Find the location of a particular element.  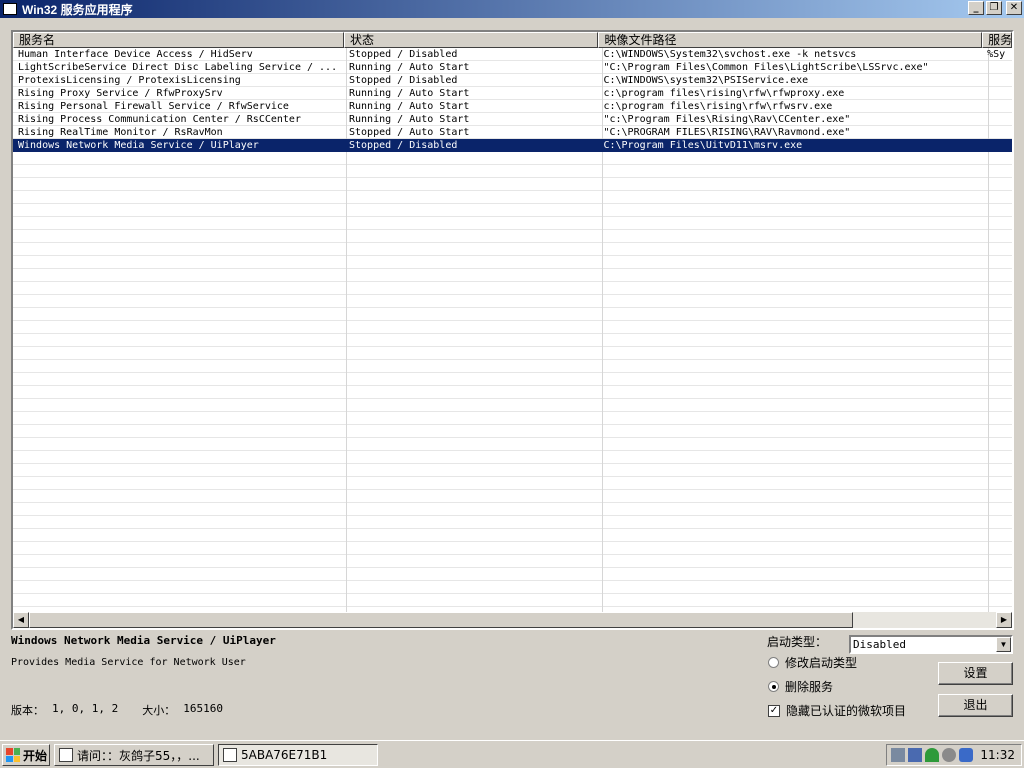

close-icon: ✕ is located at coordinates (1014, 8).